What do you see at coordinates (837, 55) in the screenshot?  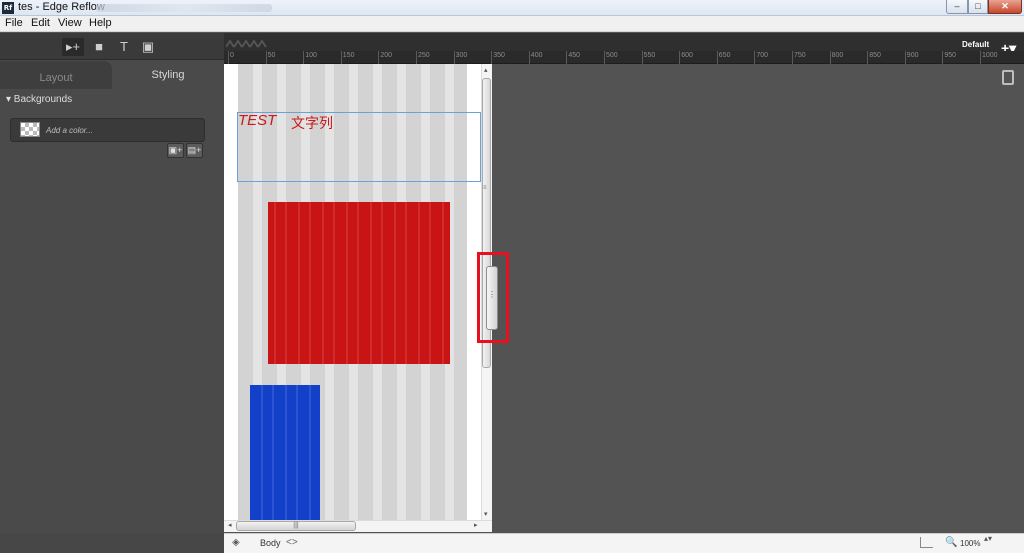 I see `ruler-tick-label: 800` at bounding box center [837, 55].